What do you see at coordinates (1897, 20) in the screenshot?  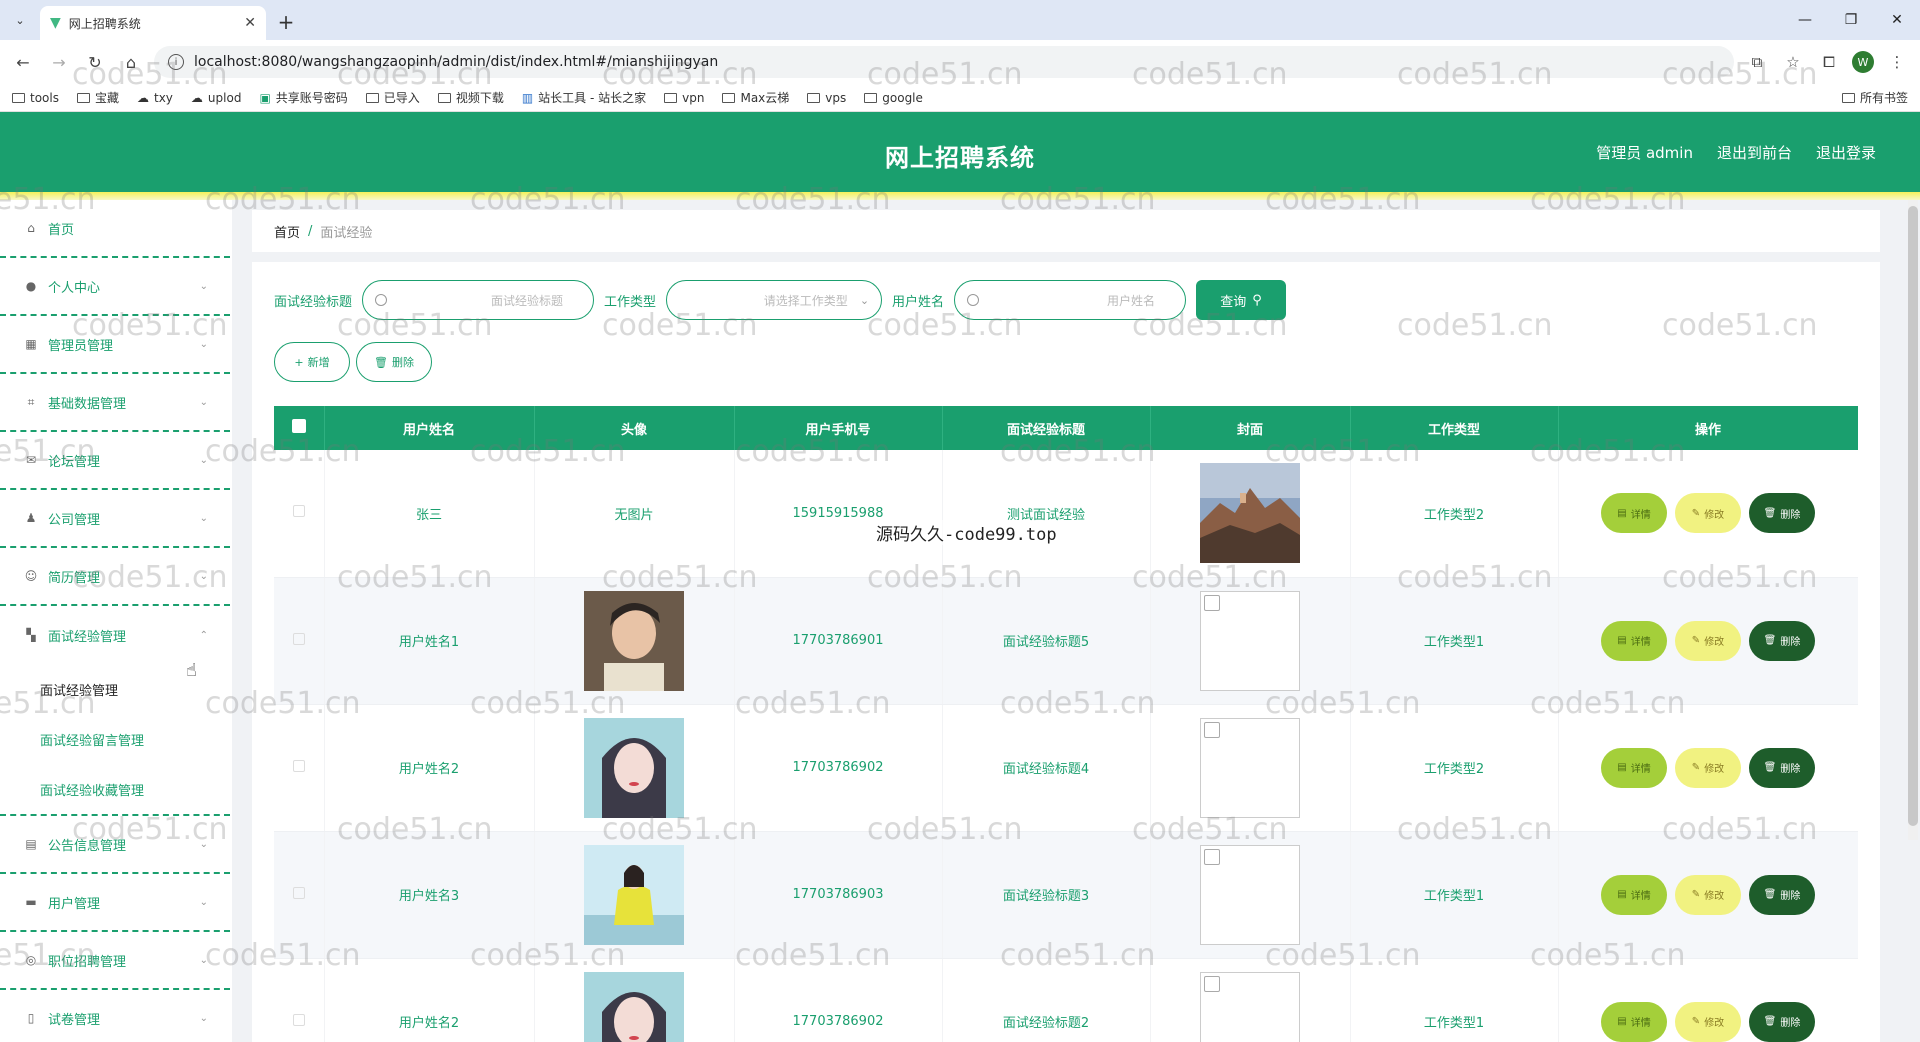 I see `close-window-icon: ✕` at bounding box center [1897, 20].